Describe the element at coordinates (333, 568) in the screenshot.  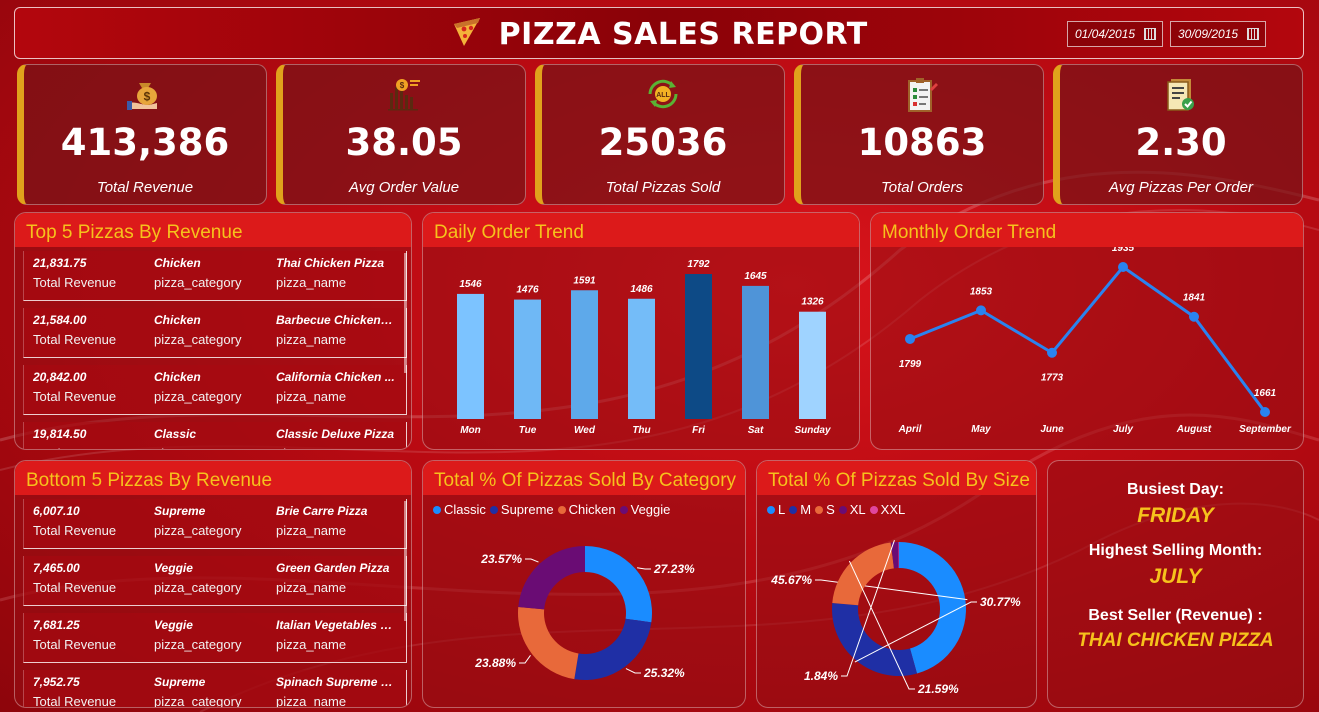
I see `pizza-name-value: Green Garden Pizza` at that location.